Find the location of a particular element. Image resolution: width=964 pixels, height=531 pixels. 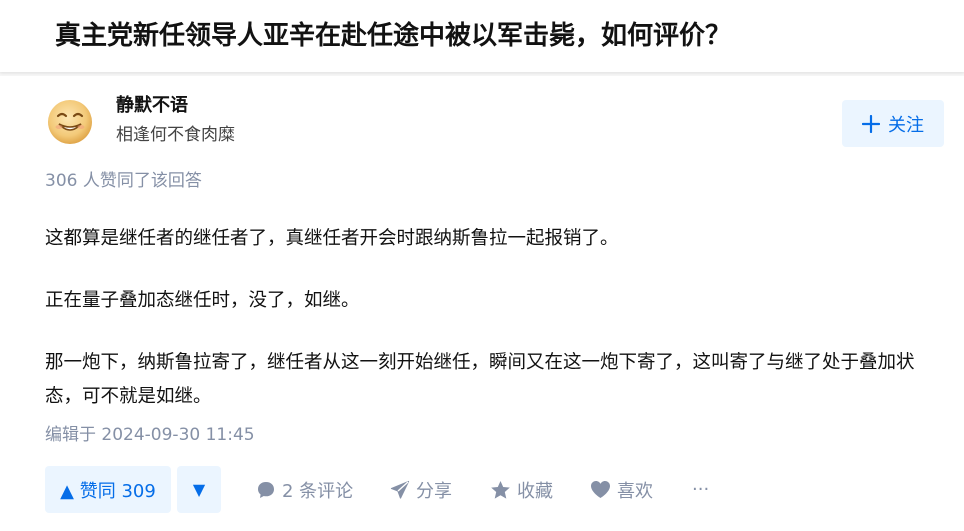

downvote-button: ▼ is located at coordinates (199, 489).